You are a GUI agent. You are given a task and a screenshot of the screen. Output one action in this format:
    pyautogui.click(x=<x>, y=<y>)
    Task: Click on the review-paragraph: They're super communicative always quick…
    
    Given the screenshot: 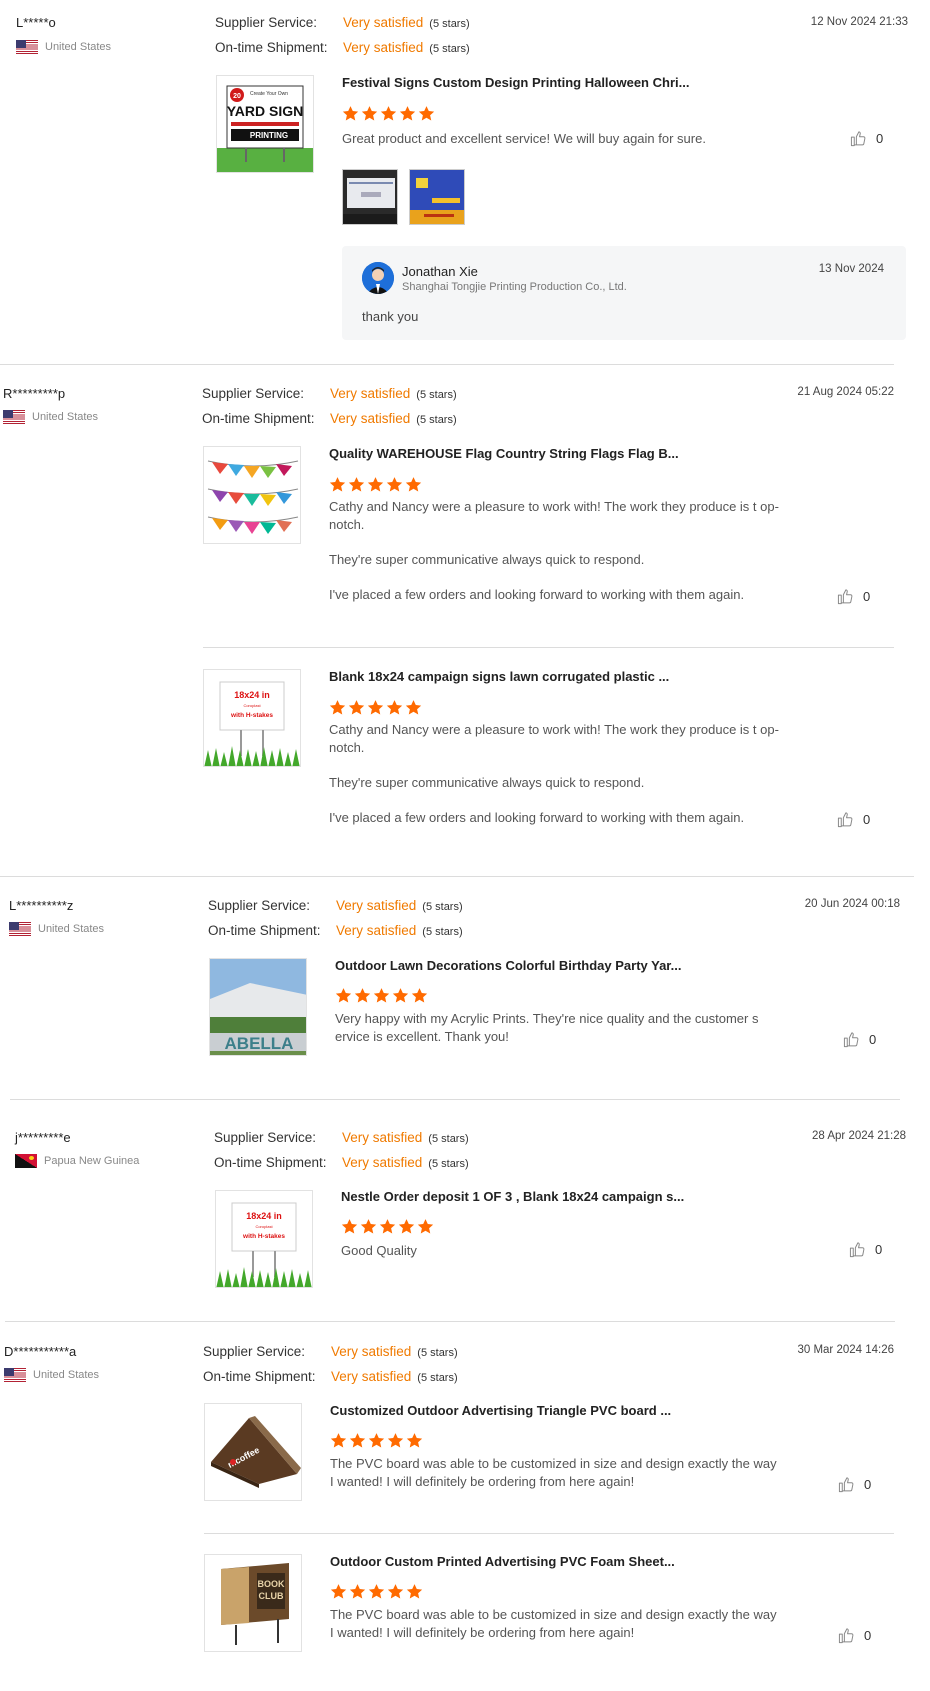 What is the action you would take?
    pyautogui.click(x=487, y=782)
    